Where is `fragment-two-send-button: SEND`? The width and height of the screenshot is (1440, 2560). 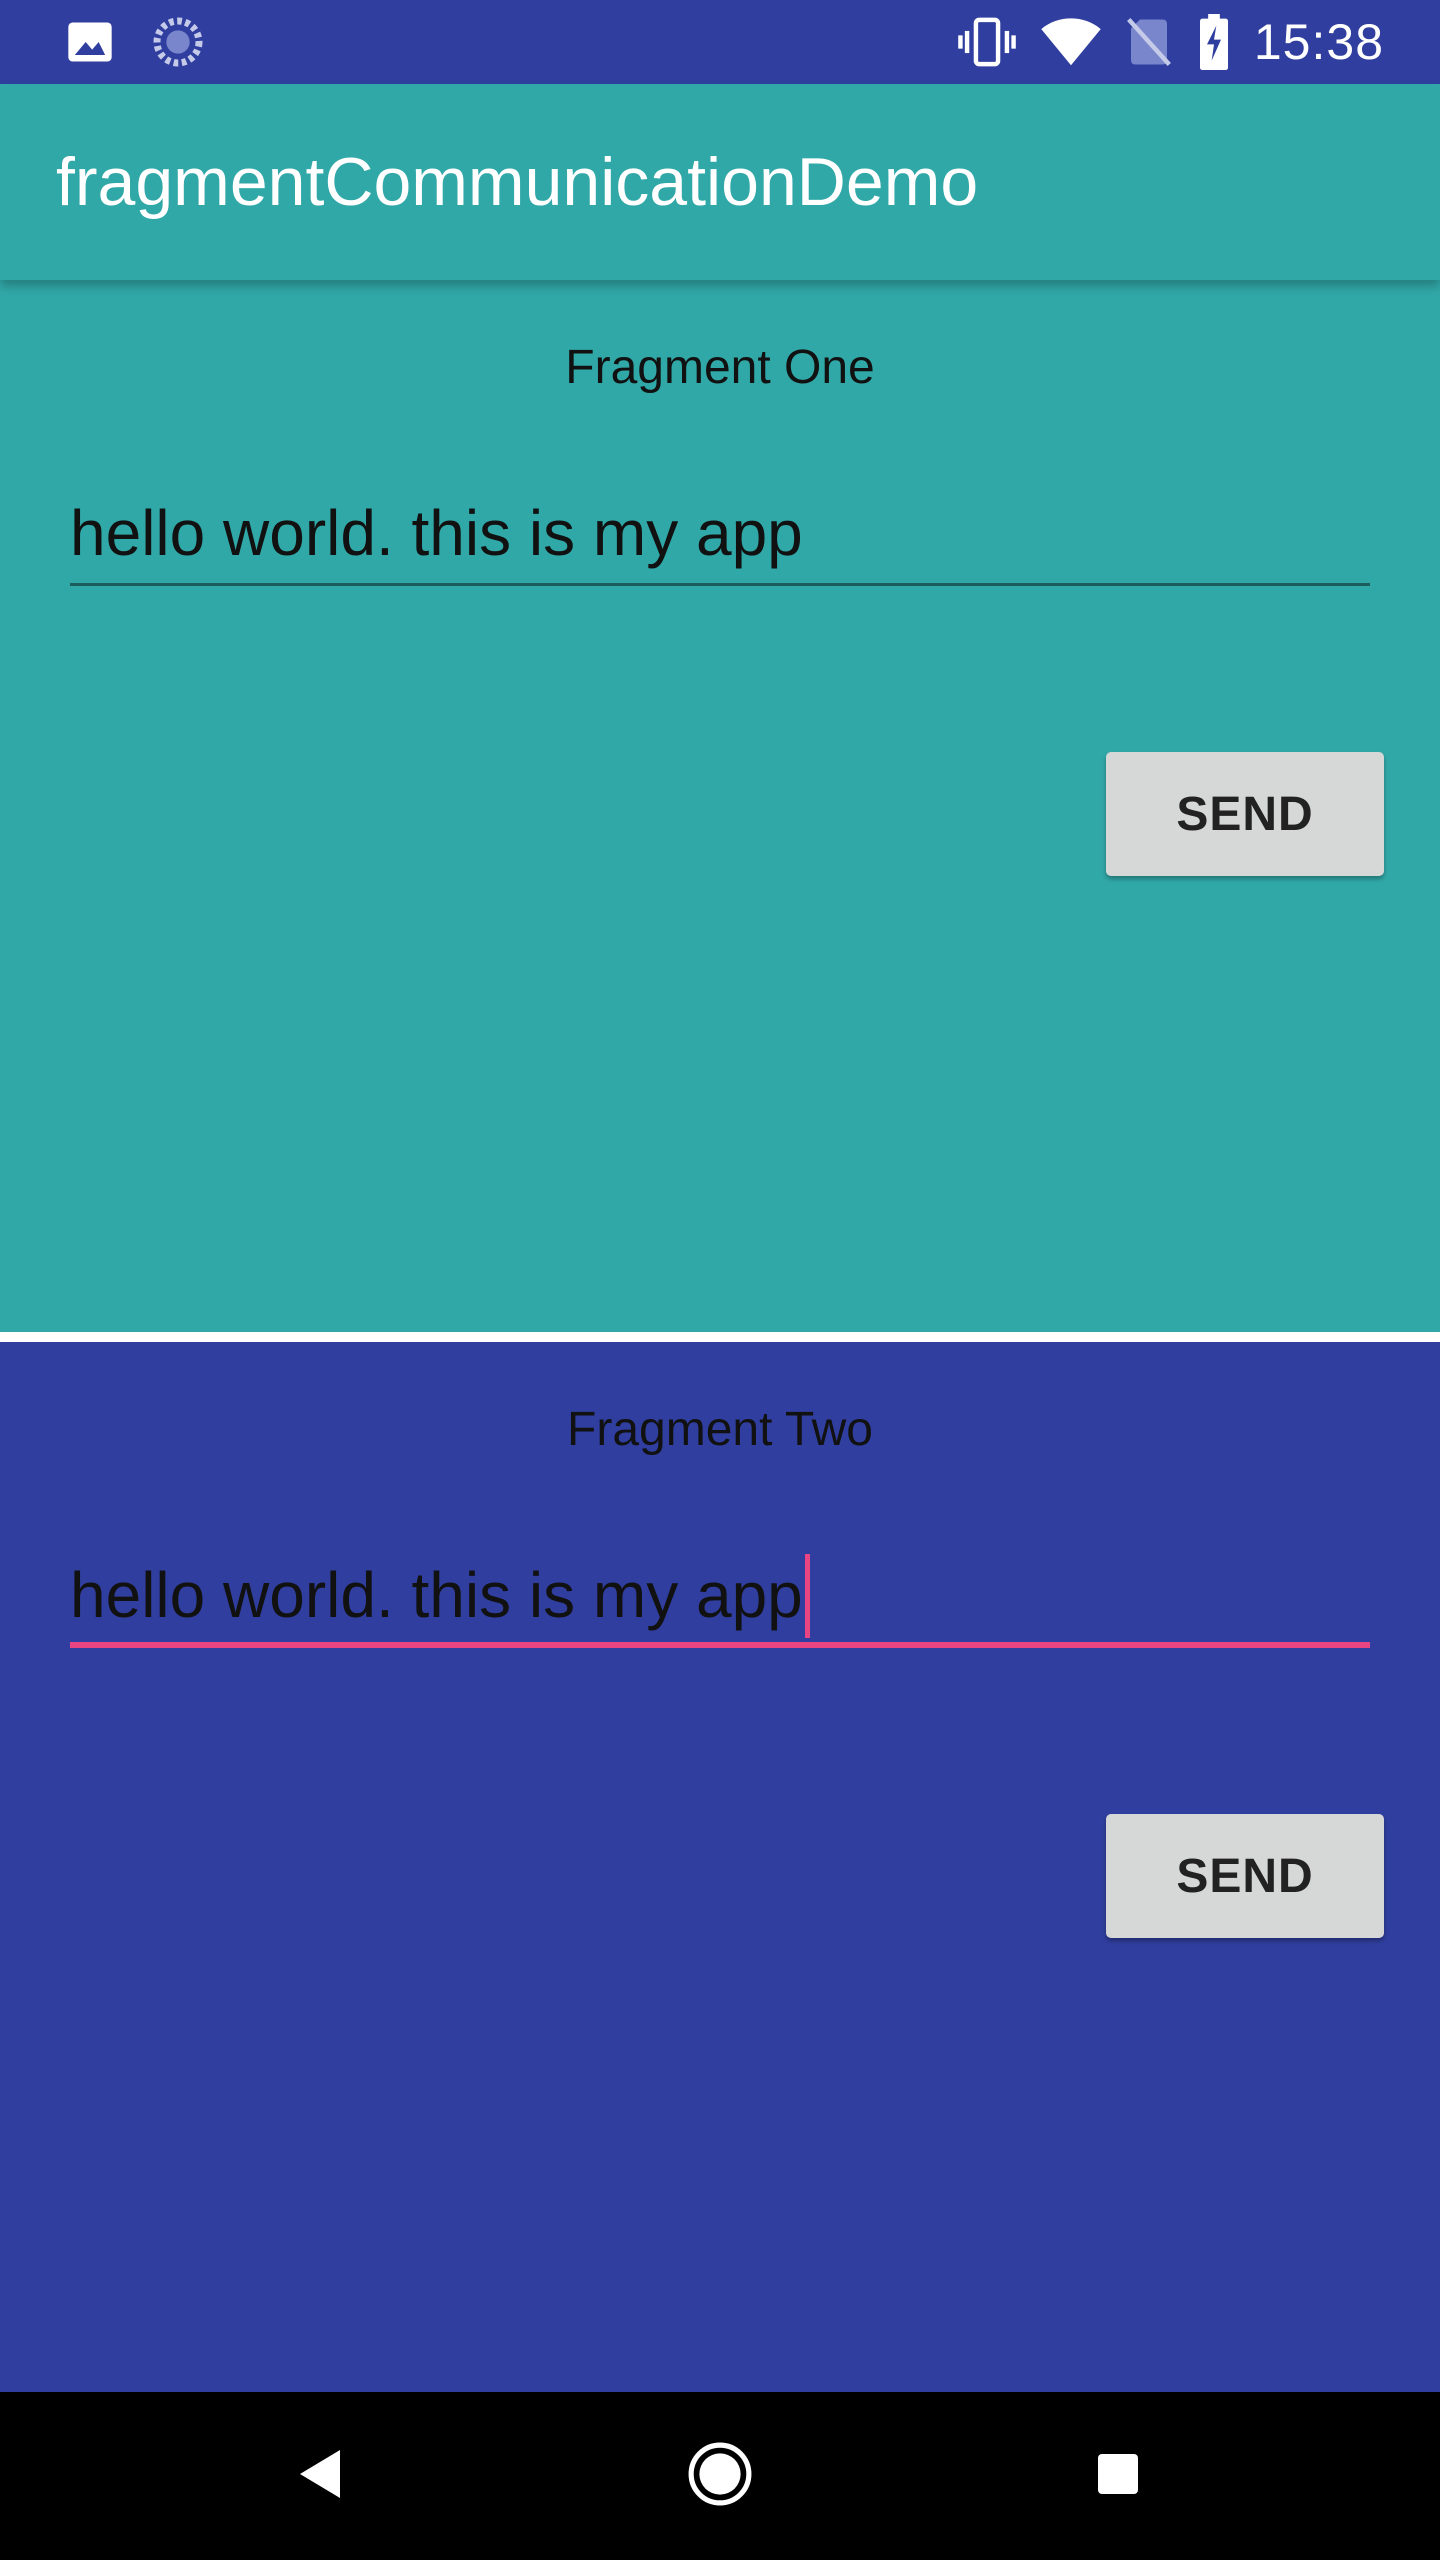
fragment-two-send-button: SEND is located at coordinates (1245, 1876).